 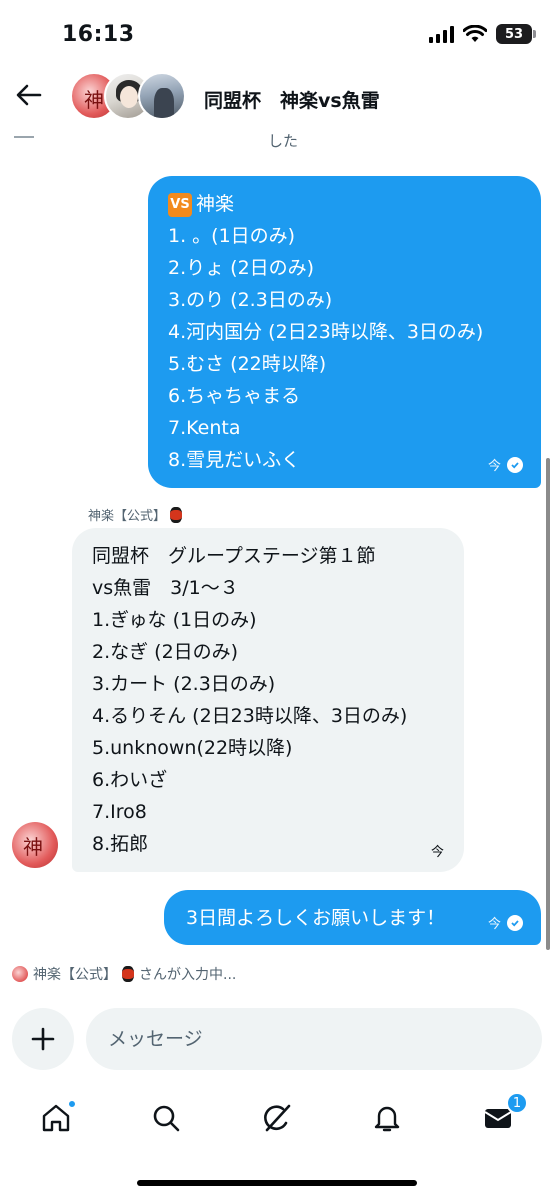 I want to click on conversation-header: 神 同盟杯 神楽vs魚雷, so click(x=277, y=97).